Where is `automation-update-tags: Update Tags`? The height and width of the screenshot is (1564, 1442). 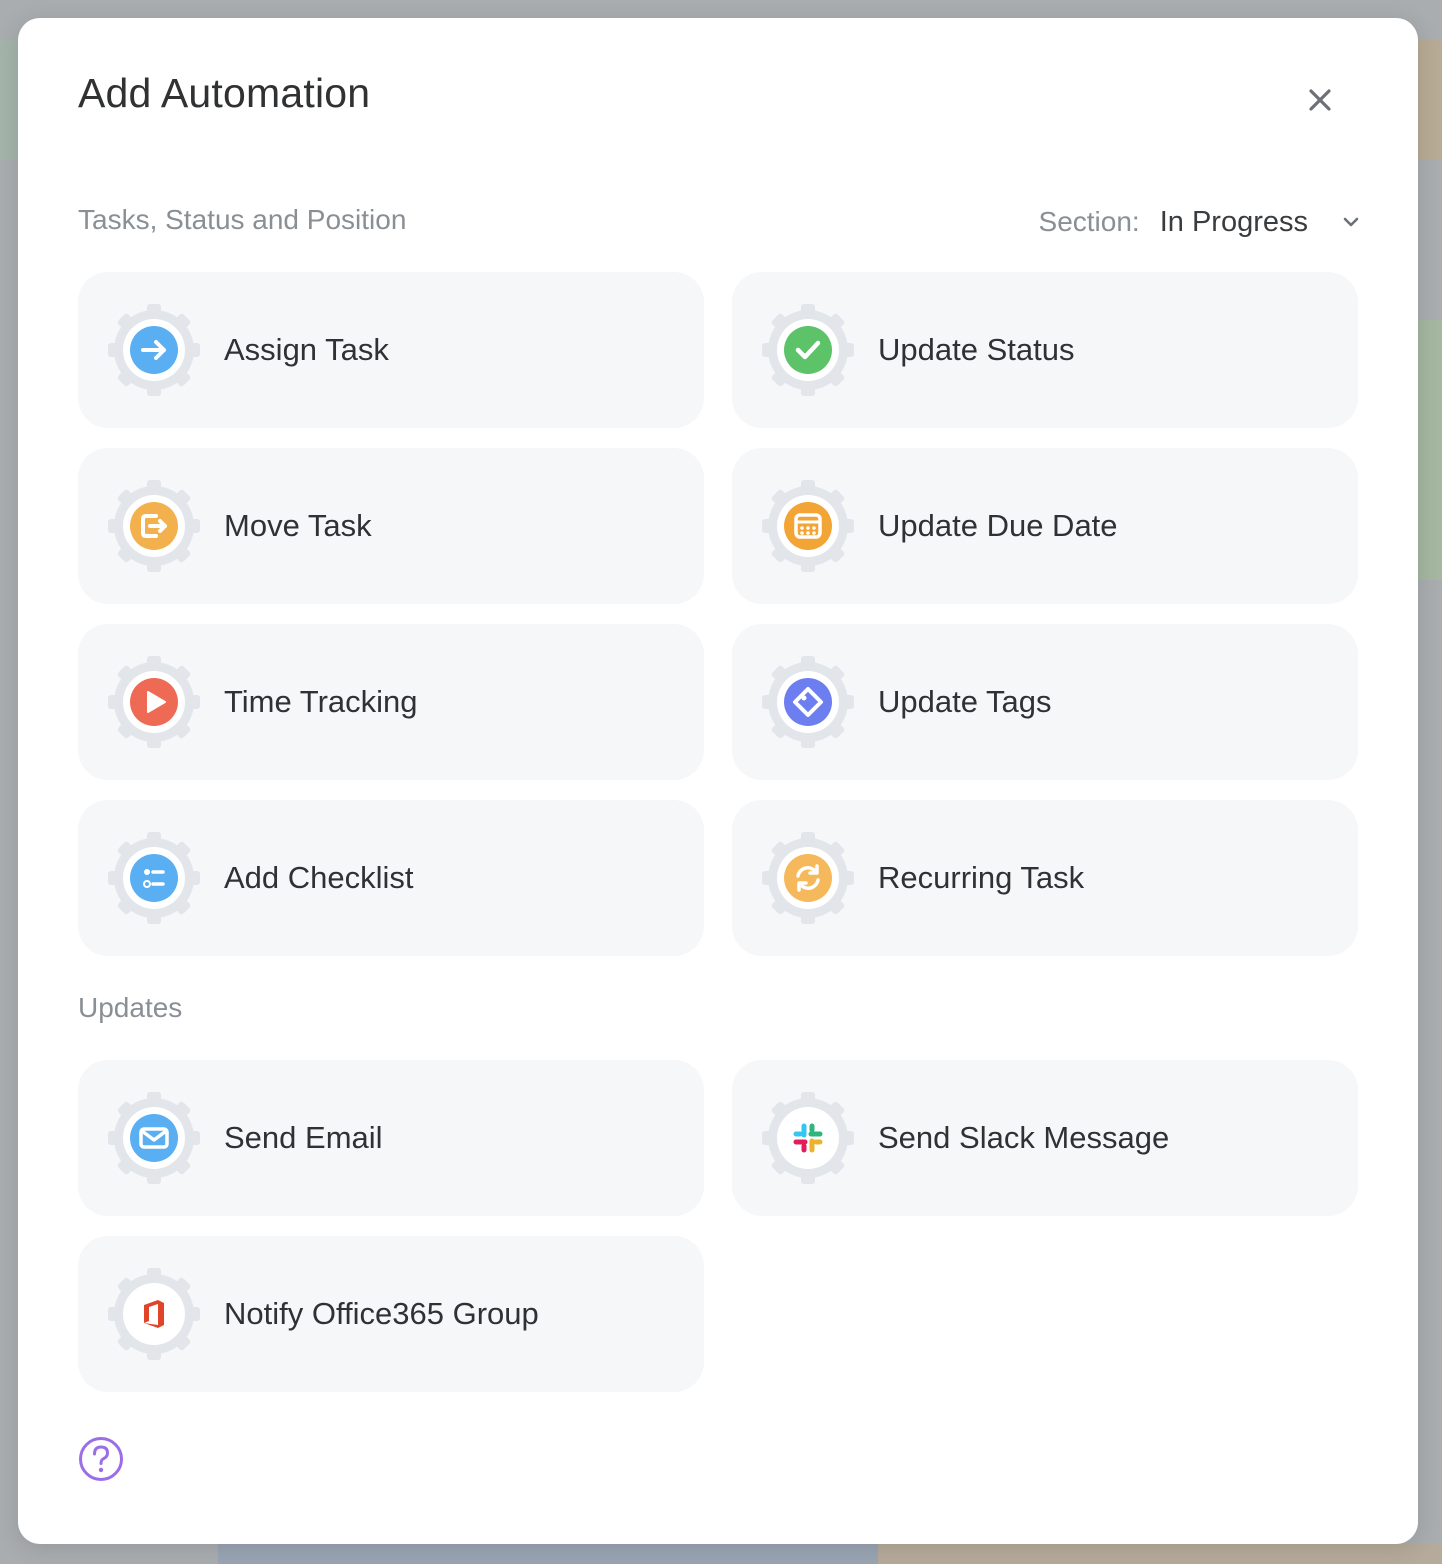
automation-update-tags: Update Tags is located at coordinates (1045, 702).